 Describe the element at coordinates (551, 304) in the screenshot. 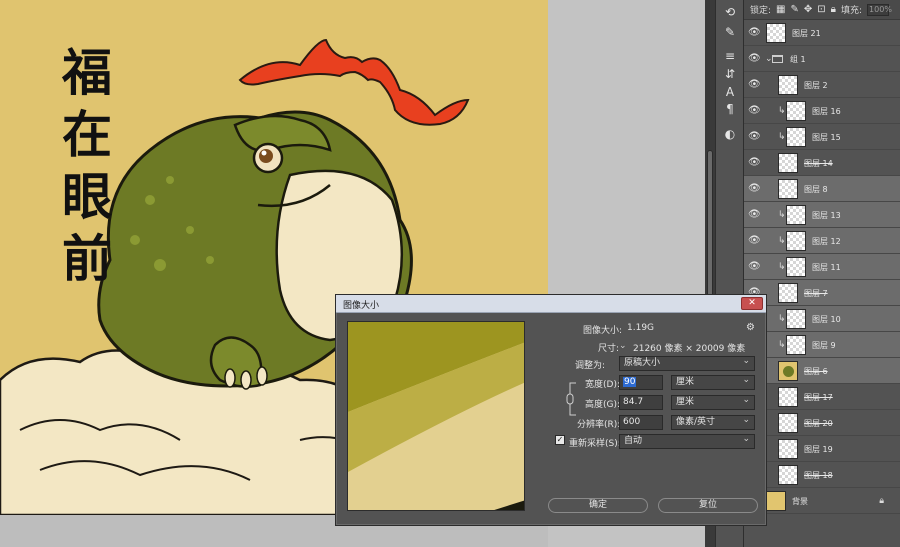

I see `dialog-titlebar: 图像大小 ✕` at that location.